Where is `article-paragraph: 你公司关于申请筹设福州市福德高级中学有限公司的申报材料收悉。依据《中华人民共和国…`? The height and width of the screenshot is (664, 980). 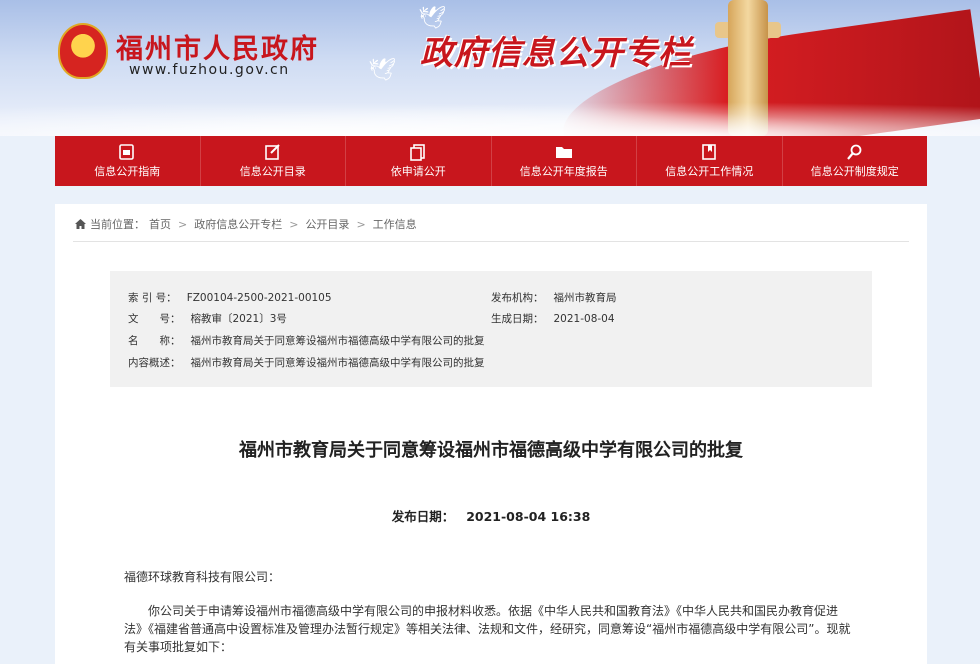
article-paragraph: 你公司关于申请筹设福州市福德高级中学有限公司的申报材料收悉。依据《中华人民共和国… is located at coordinates (487, 629).